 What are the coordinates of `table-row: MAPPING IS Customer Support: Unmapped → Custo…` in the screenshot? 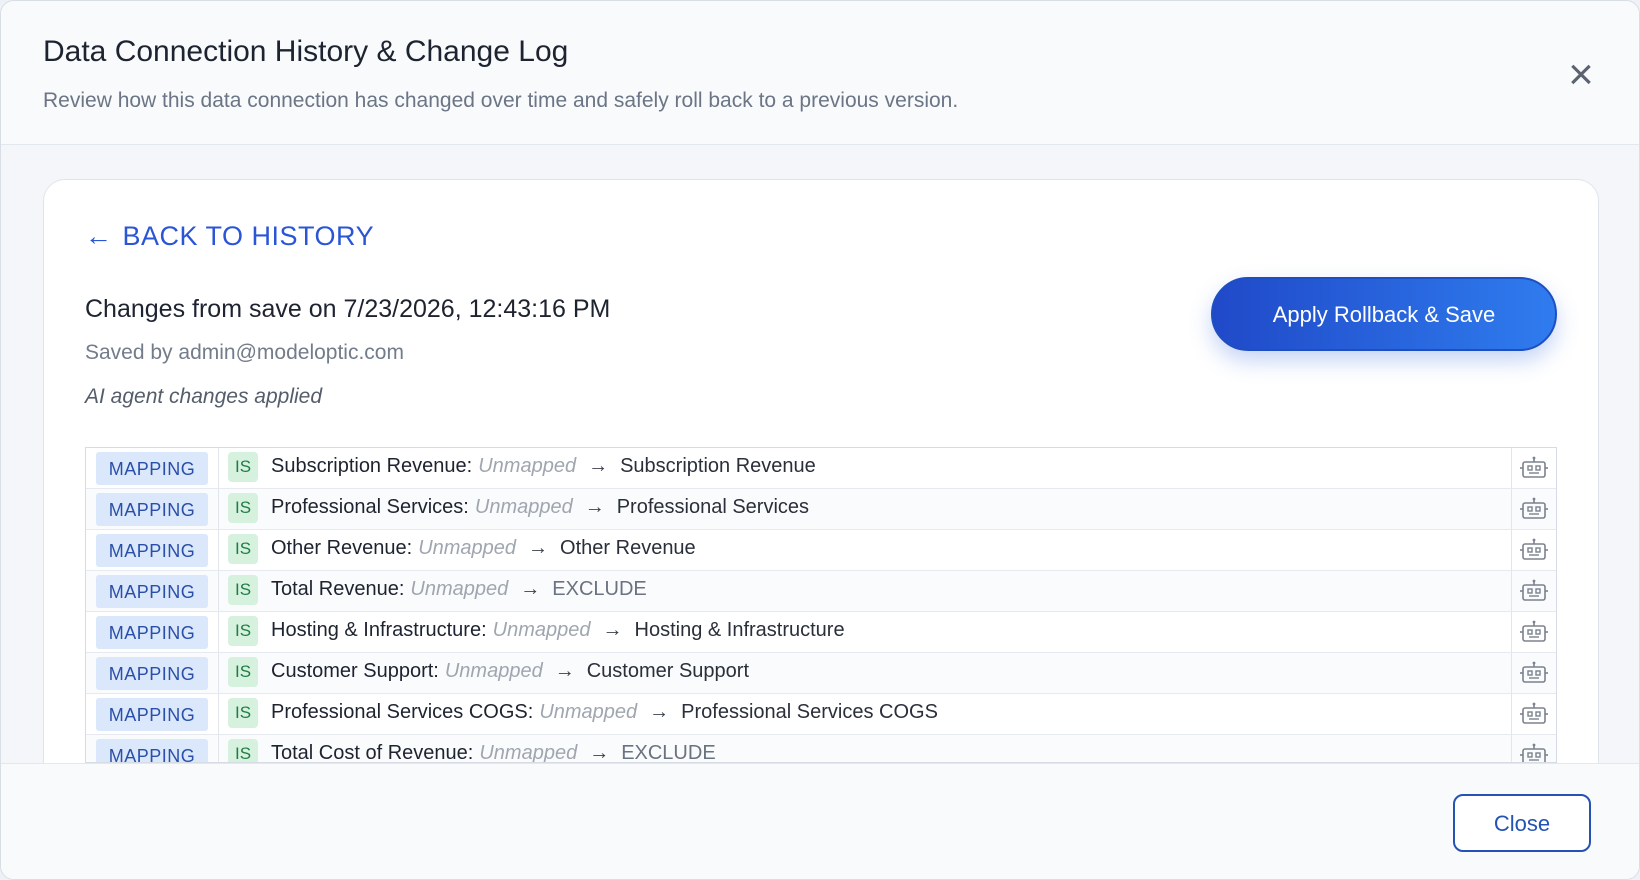 It's located at (821, 673).